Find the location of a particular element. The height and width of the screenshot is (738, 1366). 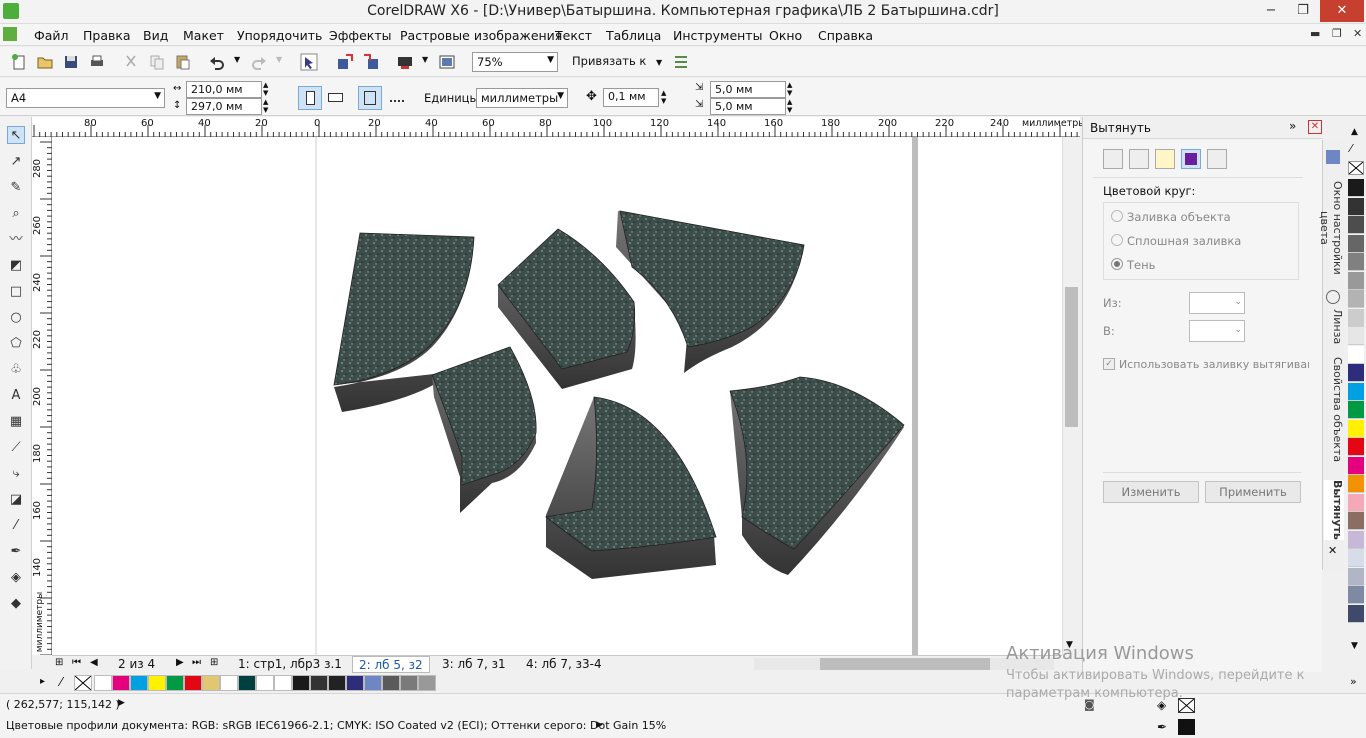

duplicate-y-input: 5,0 мм is located at coordinates (748, 106).